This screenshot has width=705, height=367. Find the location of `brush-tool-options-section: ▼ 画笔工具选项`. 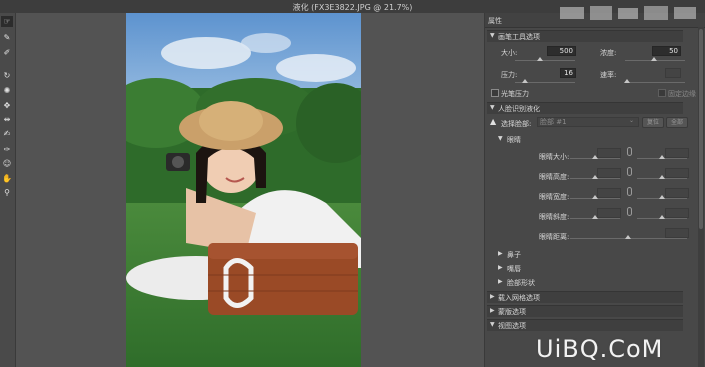

brush-tool-options-section: ▼ 画笔工具选项 is located at coordinates (585, 36).